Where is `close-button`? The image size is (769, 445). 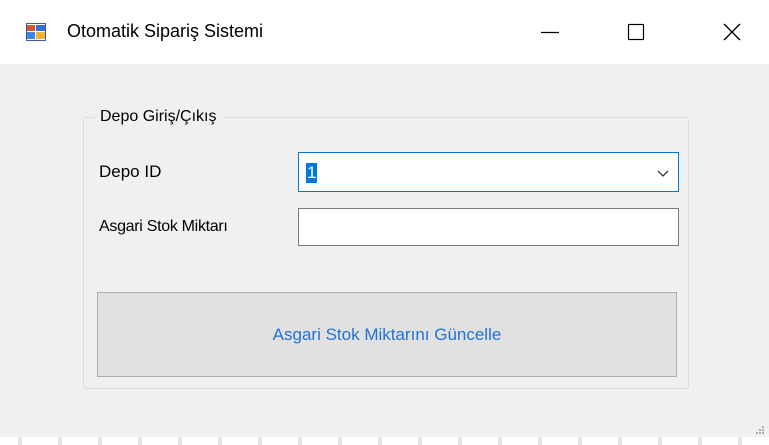 close-button is located at coordinates (732, 32).